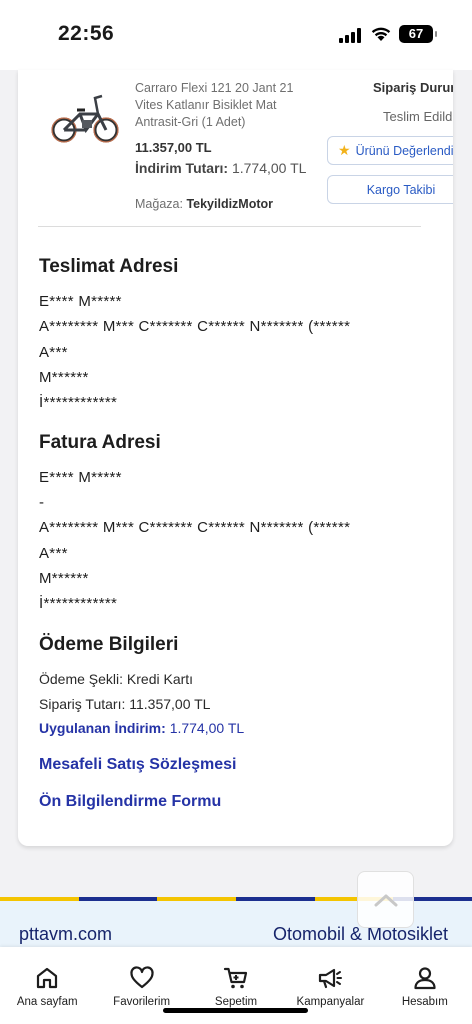  Describe the element at coordinates (236, 1002) in the screenshot. I see `tab-label: Sepetim` at that location.